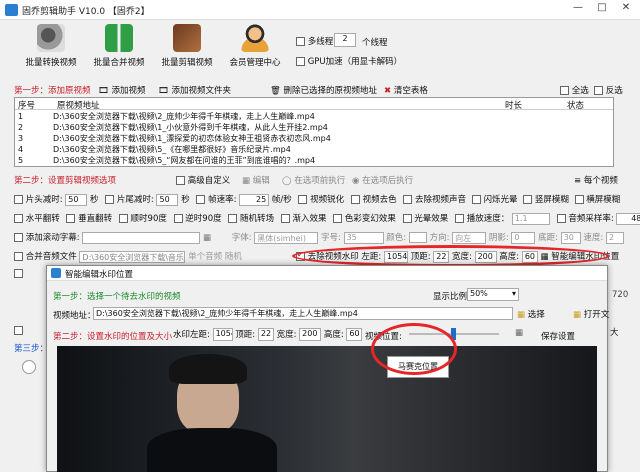 The image size is (640, 472). Describe the element at coordinates (407, 218) in the screenshot. I see `light-checkbox` at that location.